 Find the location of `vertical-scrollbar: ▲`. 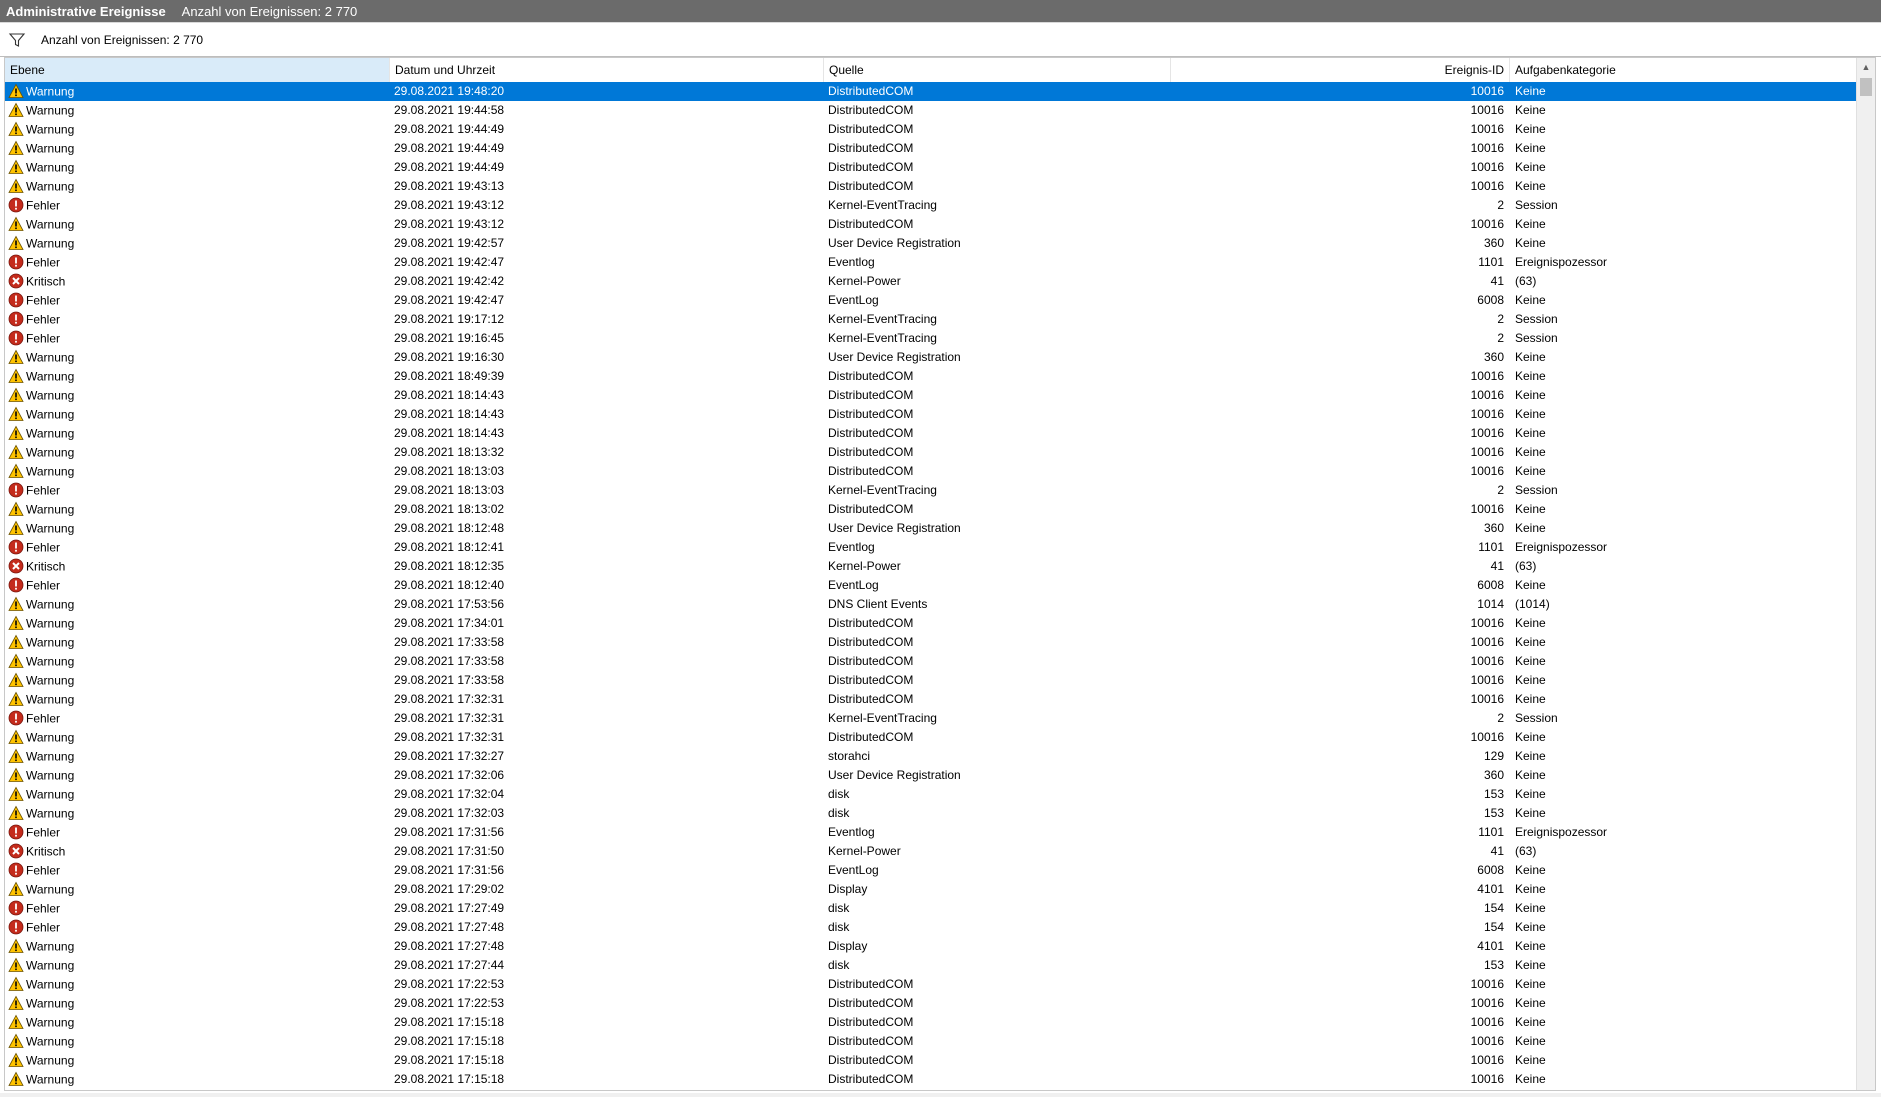

vertical-scrollbar: ▲ is located at coordinates (1865, 574).